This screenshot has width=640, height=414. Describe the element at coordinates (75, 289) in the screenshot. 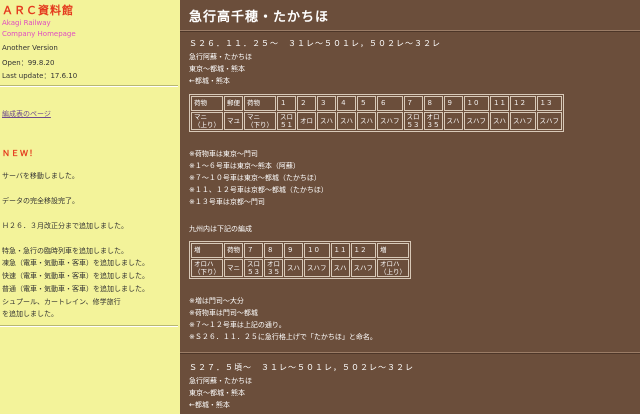

I see `news-item: 普通（電車・気動車・客車）を追加しました。` at that location.